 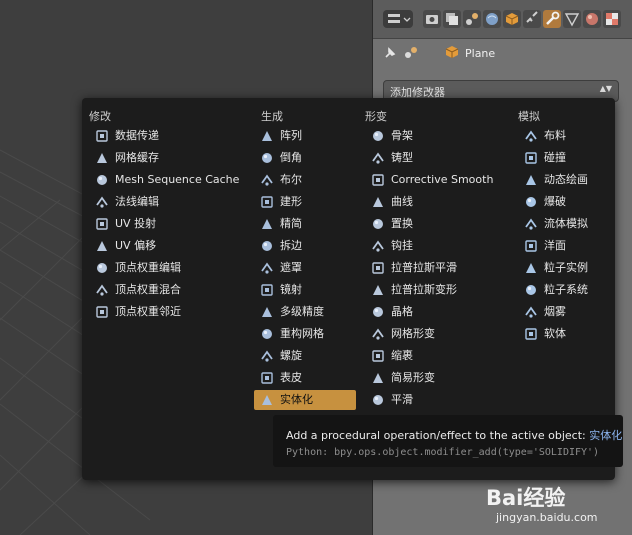 I want to click on curve-icon, so click(x=378, y=202).